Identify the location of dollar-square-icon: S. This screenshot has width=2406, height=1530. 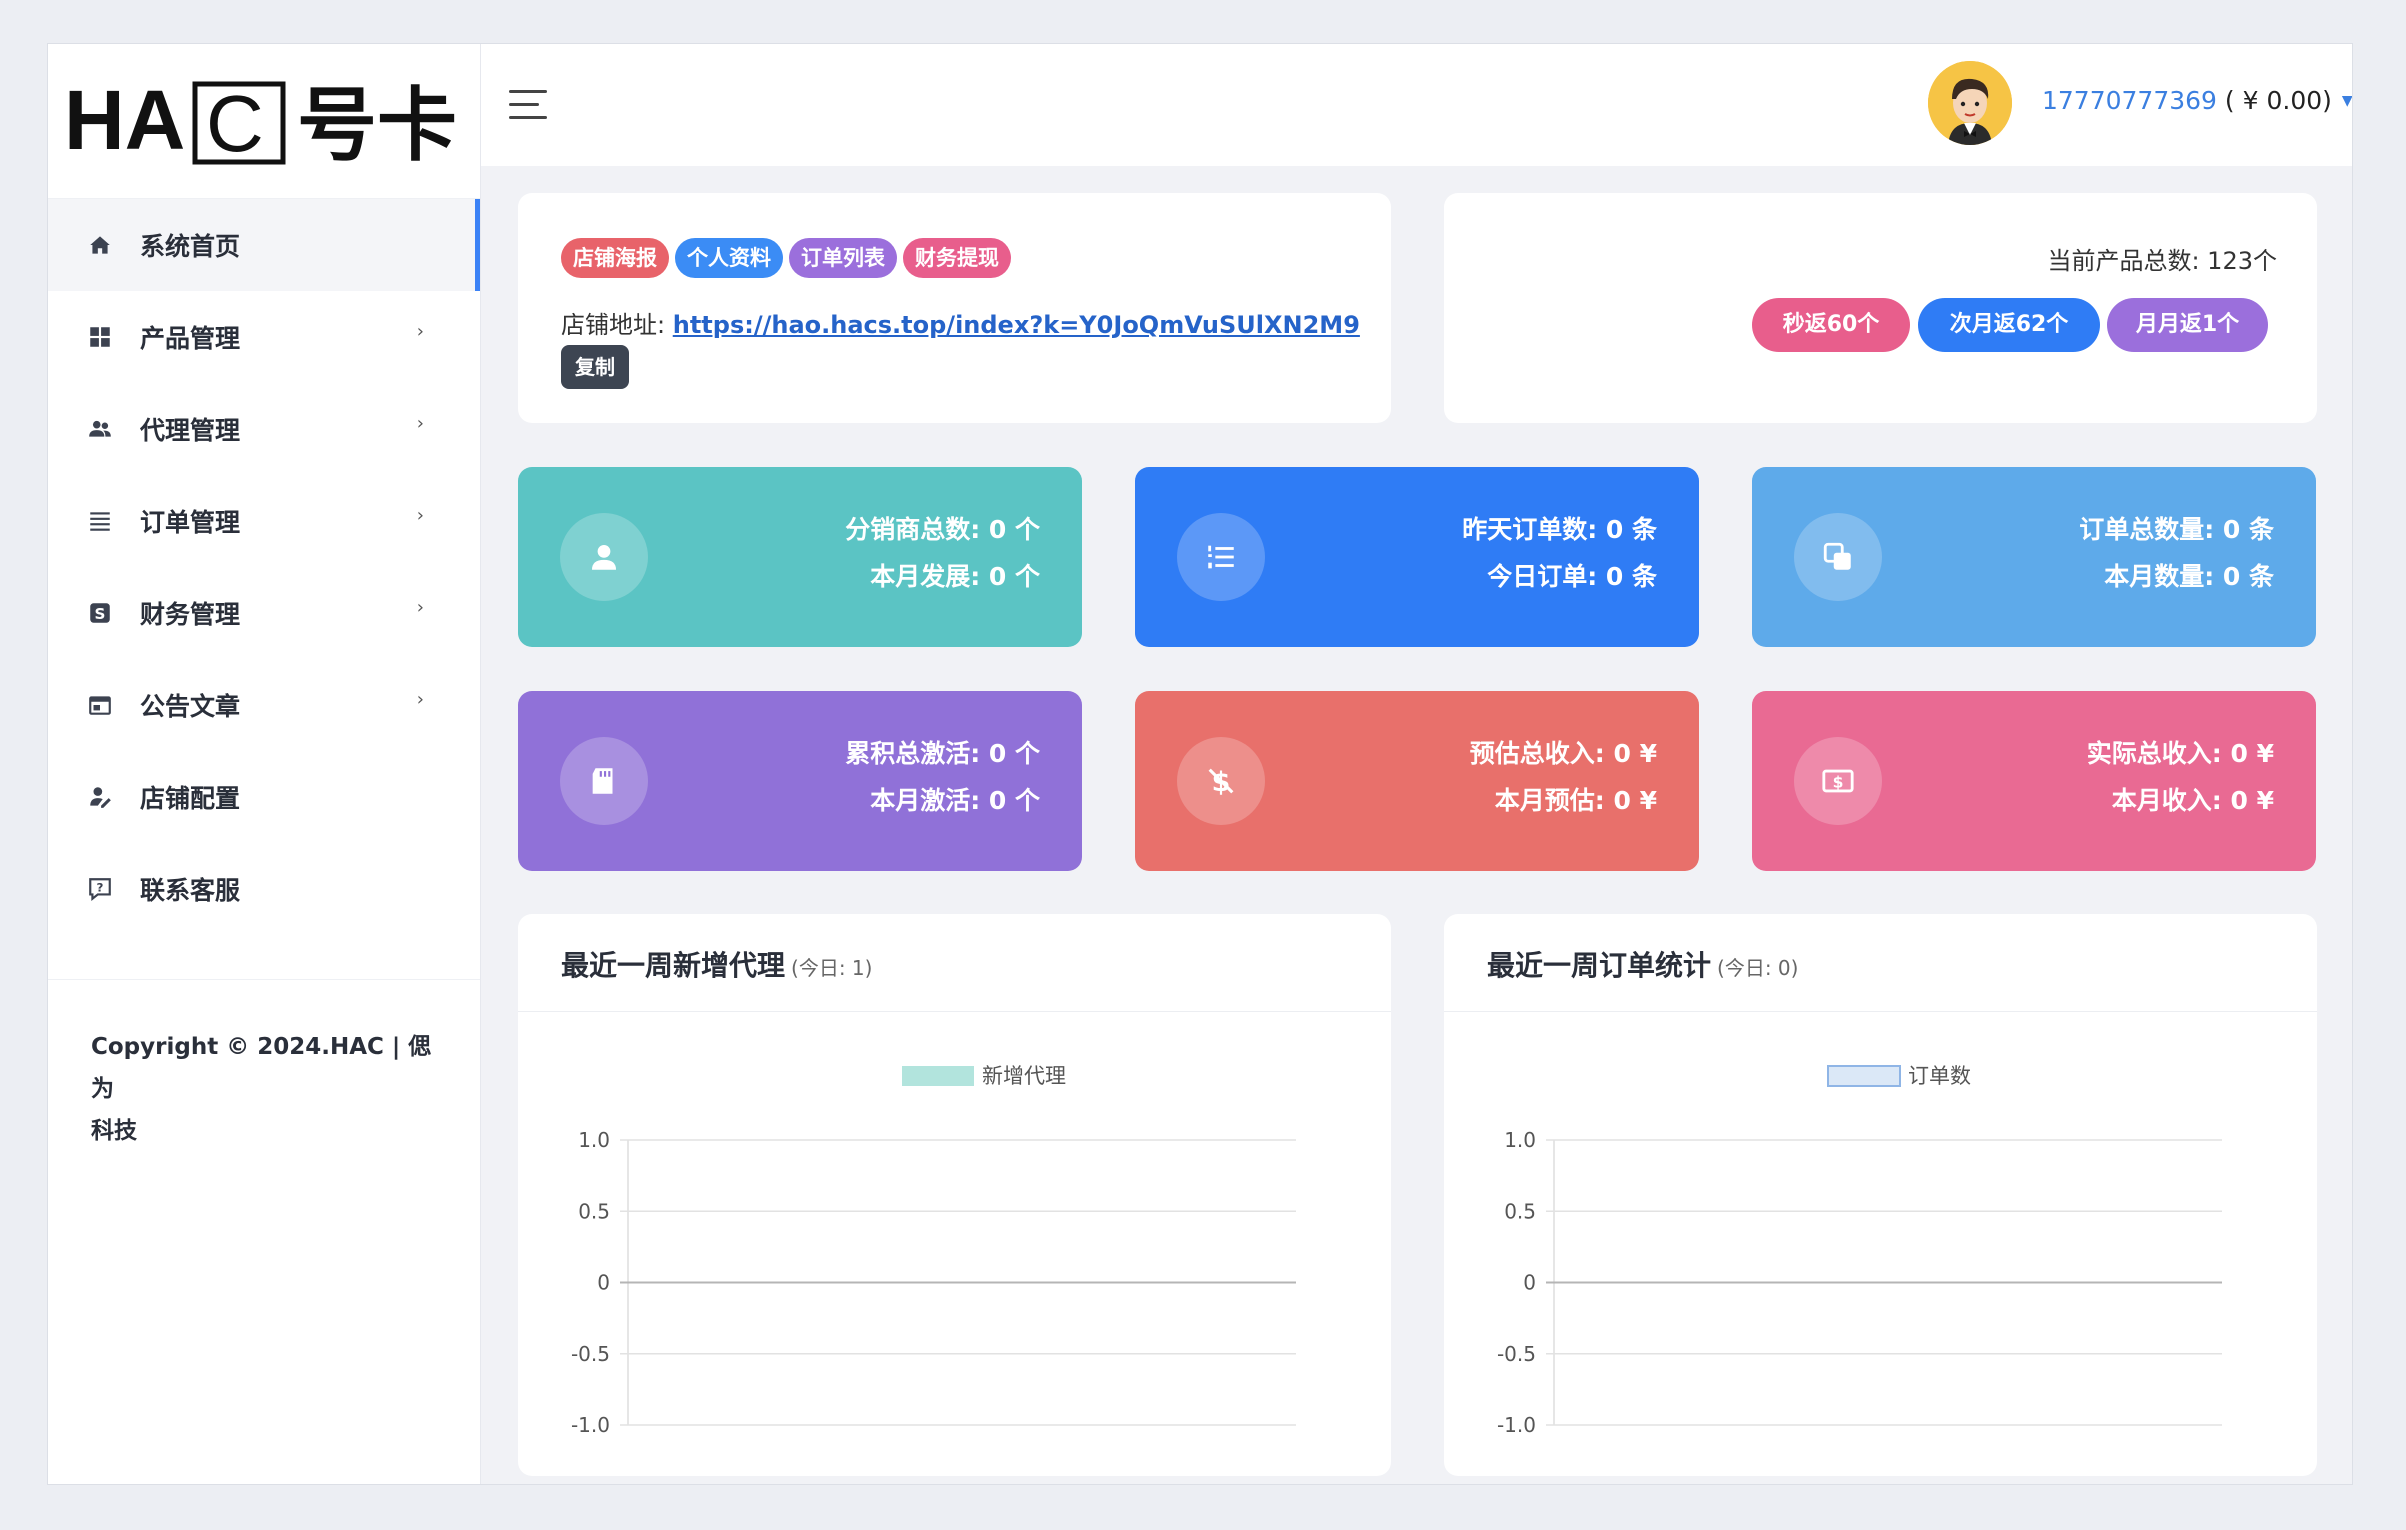
(100, 613).